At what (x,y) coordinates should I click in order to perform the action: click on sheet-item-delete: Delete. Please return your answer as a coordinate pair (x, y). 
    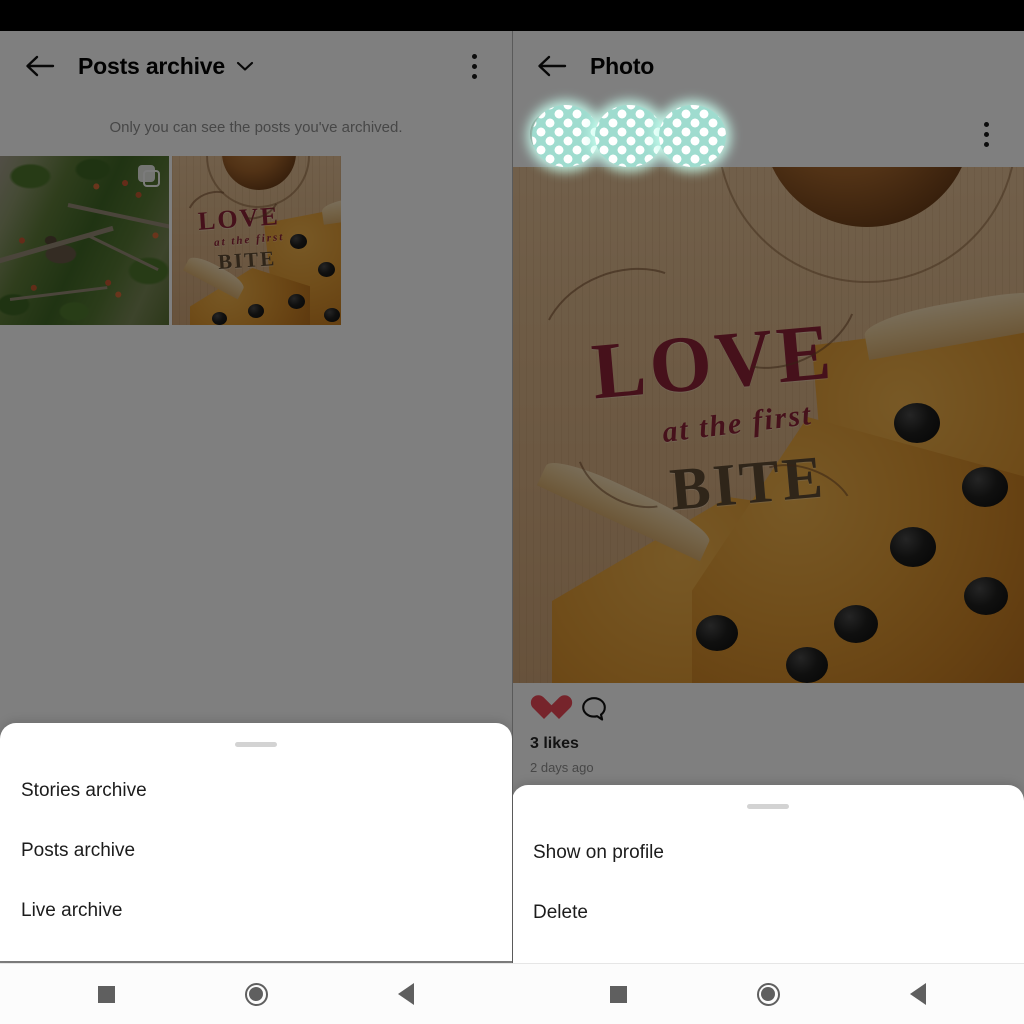
    Looking at the image, I should click on (768, 913).